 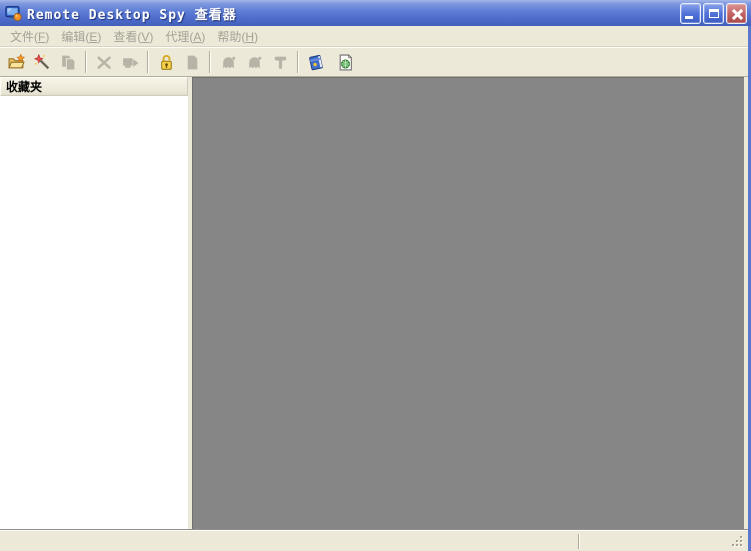 I want to click on web-document-icon, so click(x=345, y=61).